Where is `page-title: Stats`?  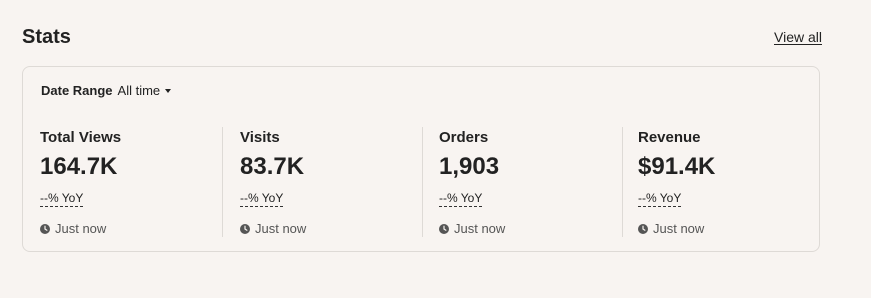 page-title: Stats is located at coordinates (46, 37).